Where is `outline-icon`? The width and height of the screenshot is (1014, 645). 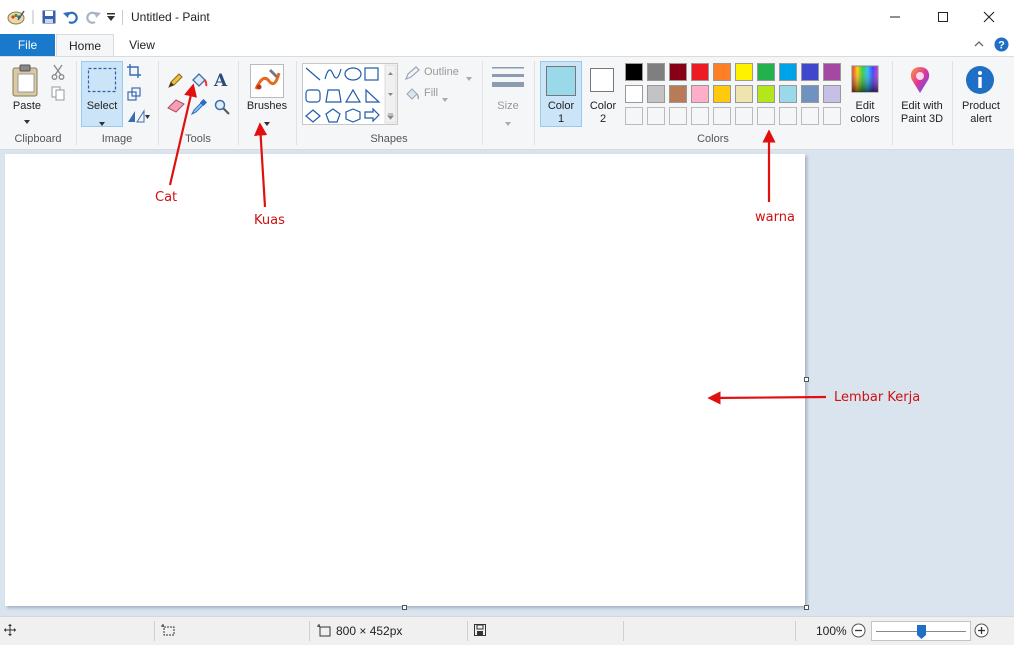
outline-icon is located at coordinates (412, 73).